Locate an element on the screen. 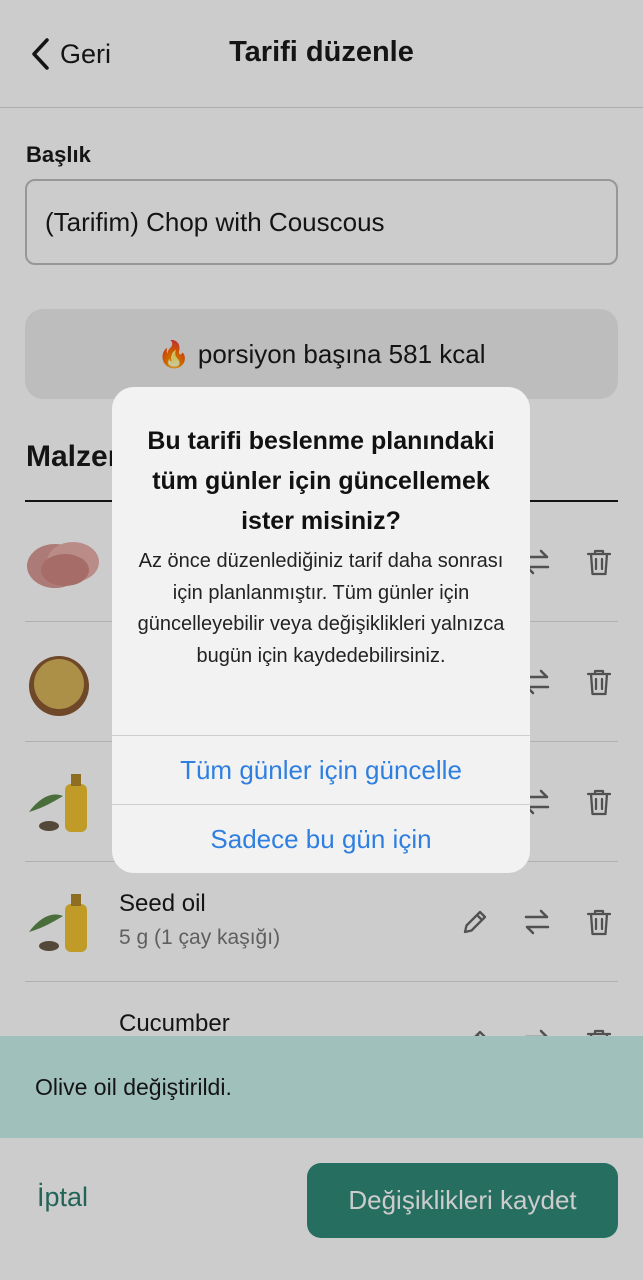  only-today-button: Sadece bu gün için is located at coordinates (321, 838).